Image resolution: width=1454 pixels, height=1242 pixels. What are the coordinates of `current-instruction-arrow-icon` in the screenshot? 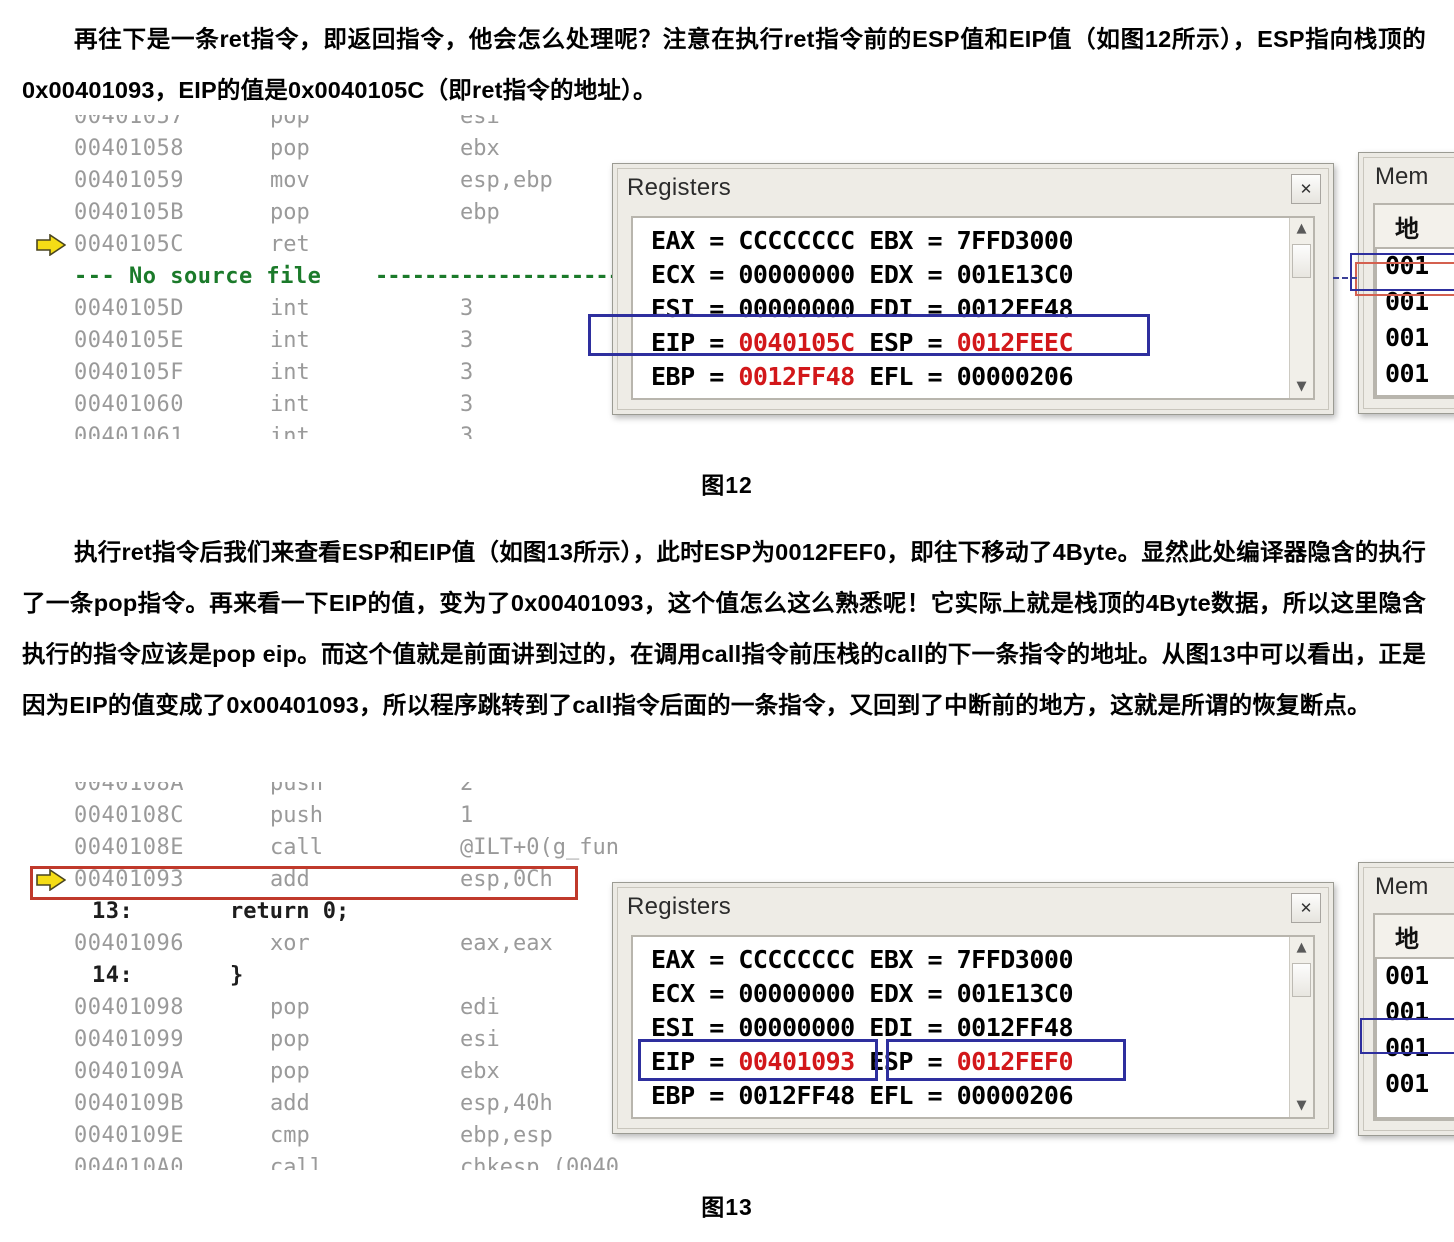 It's located at (51, 245).